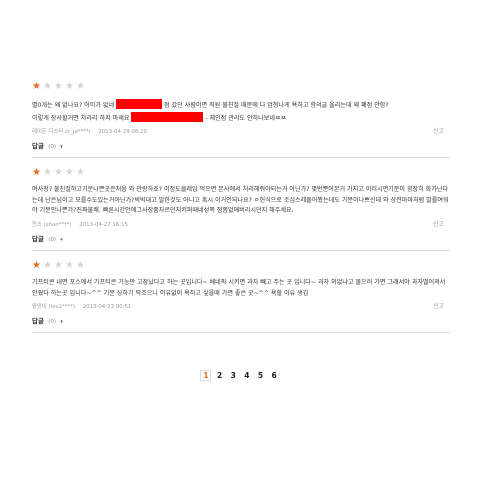  Describe the element at coordinates (103, 224) in the screenshot. I see `review-date: 2013-04-27 16:15` at that location.